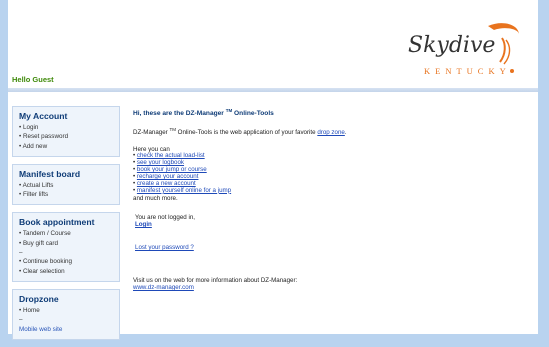 The height and width of the screenshot is (347, 549). Describe the element at coordinates (253, 114) in the screenshot. I see `title-text-end: Online-Tools` at that location.